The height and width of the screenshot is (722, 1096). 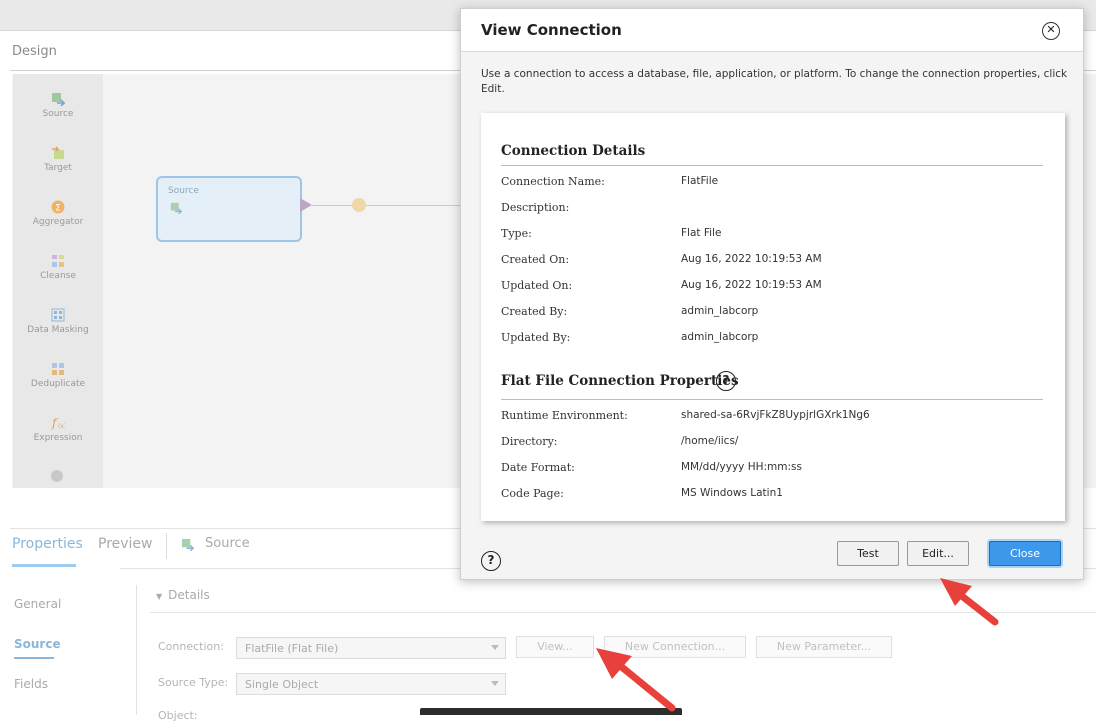 I want to click on detail-label: Description:, so click(x=535, y=207).